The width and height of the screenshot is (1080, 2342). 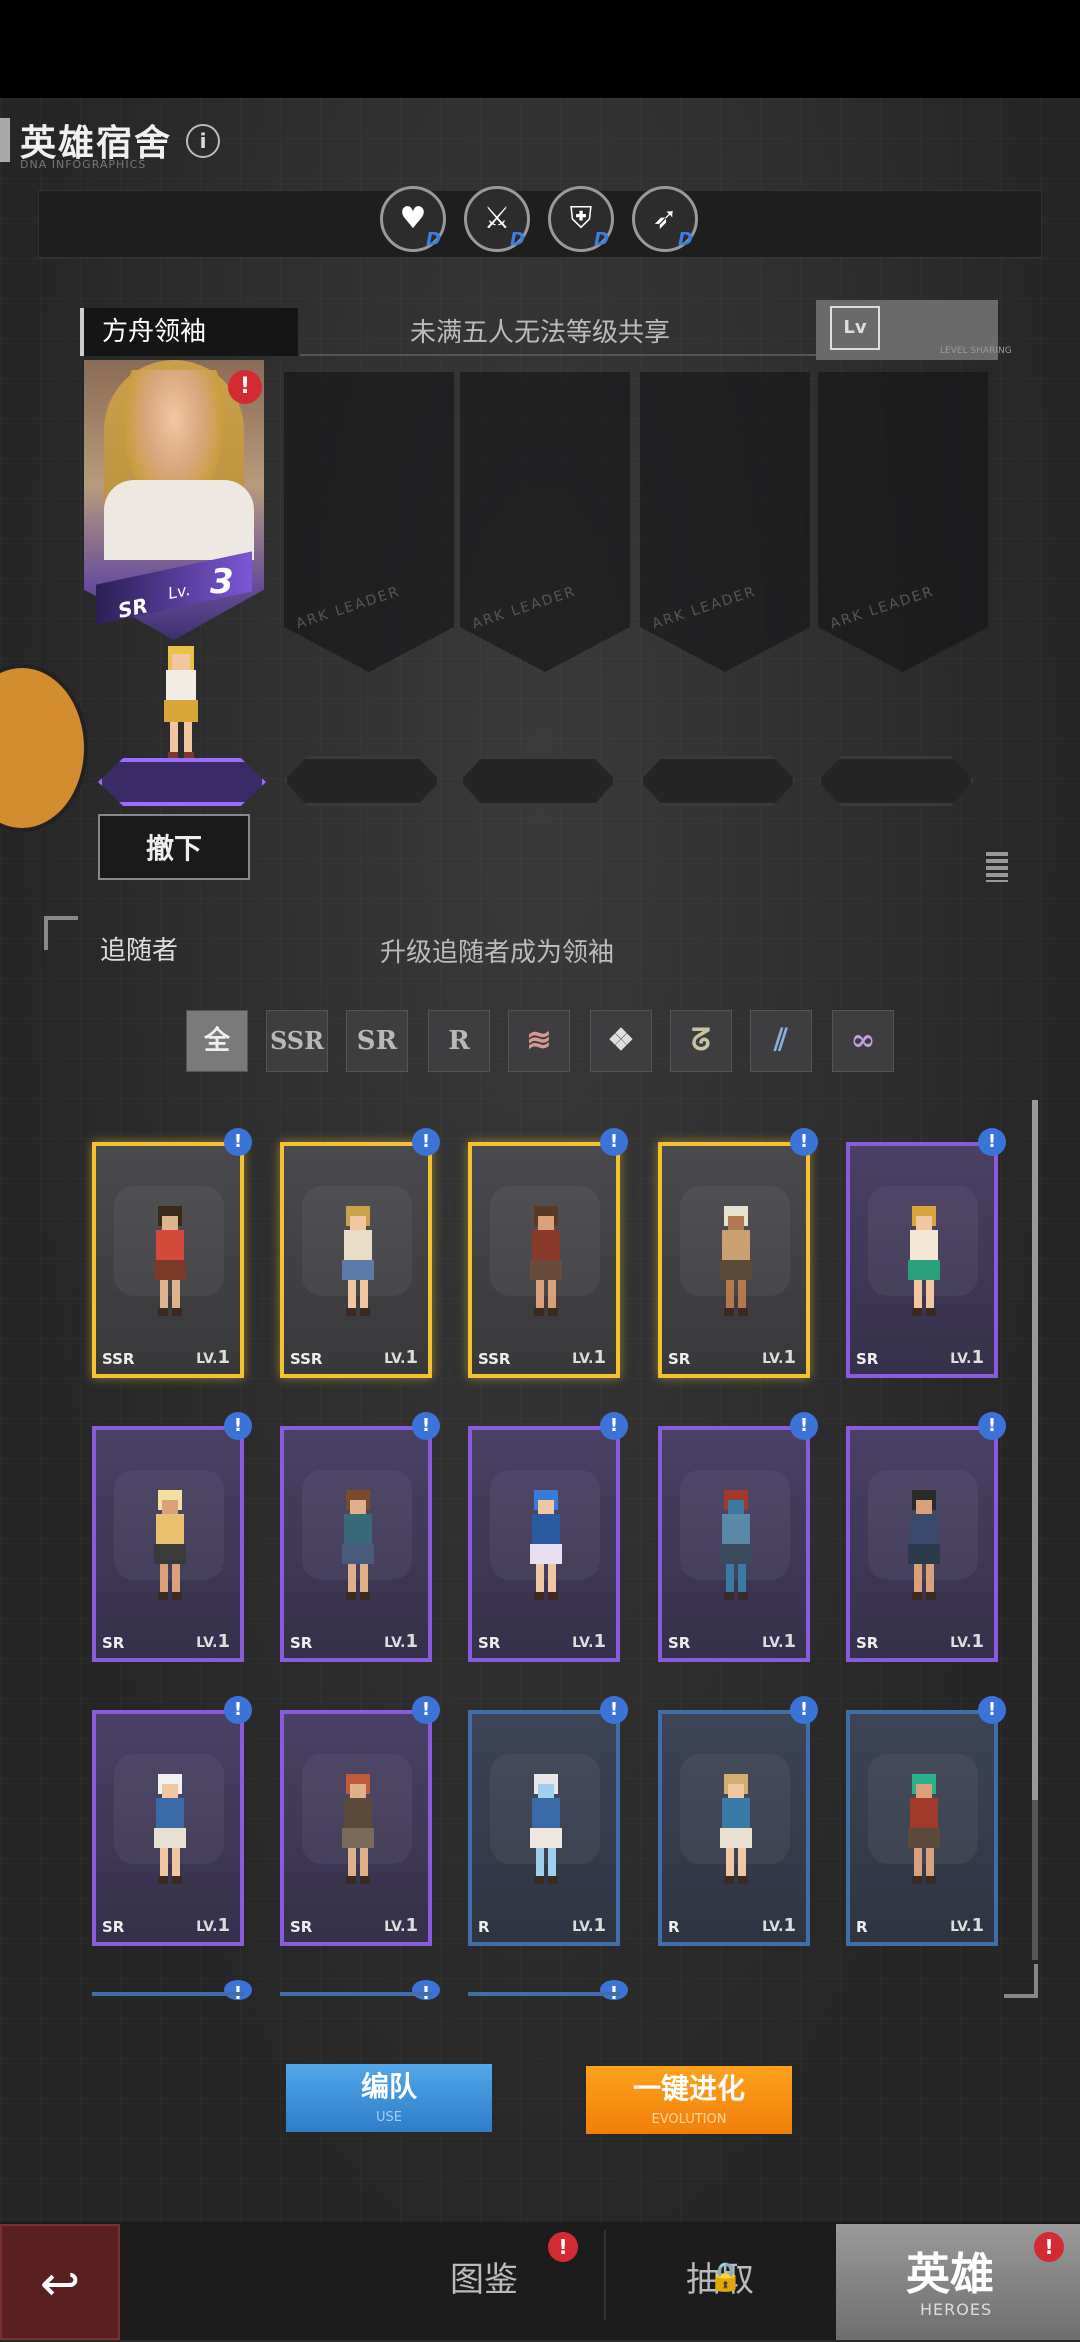 What do you see at coordinates (389, 2098) in the screenshot?
I see `formation-button: 编队 USE` at bounding box center [389, 2098].